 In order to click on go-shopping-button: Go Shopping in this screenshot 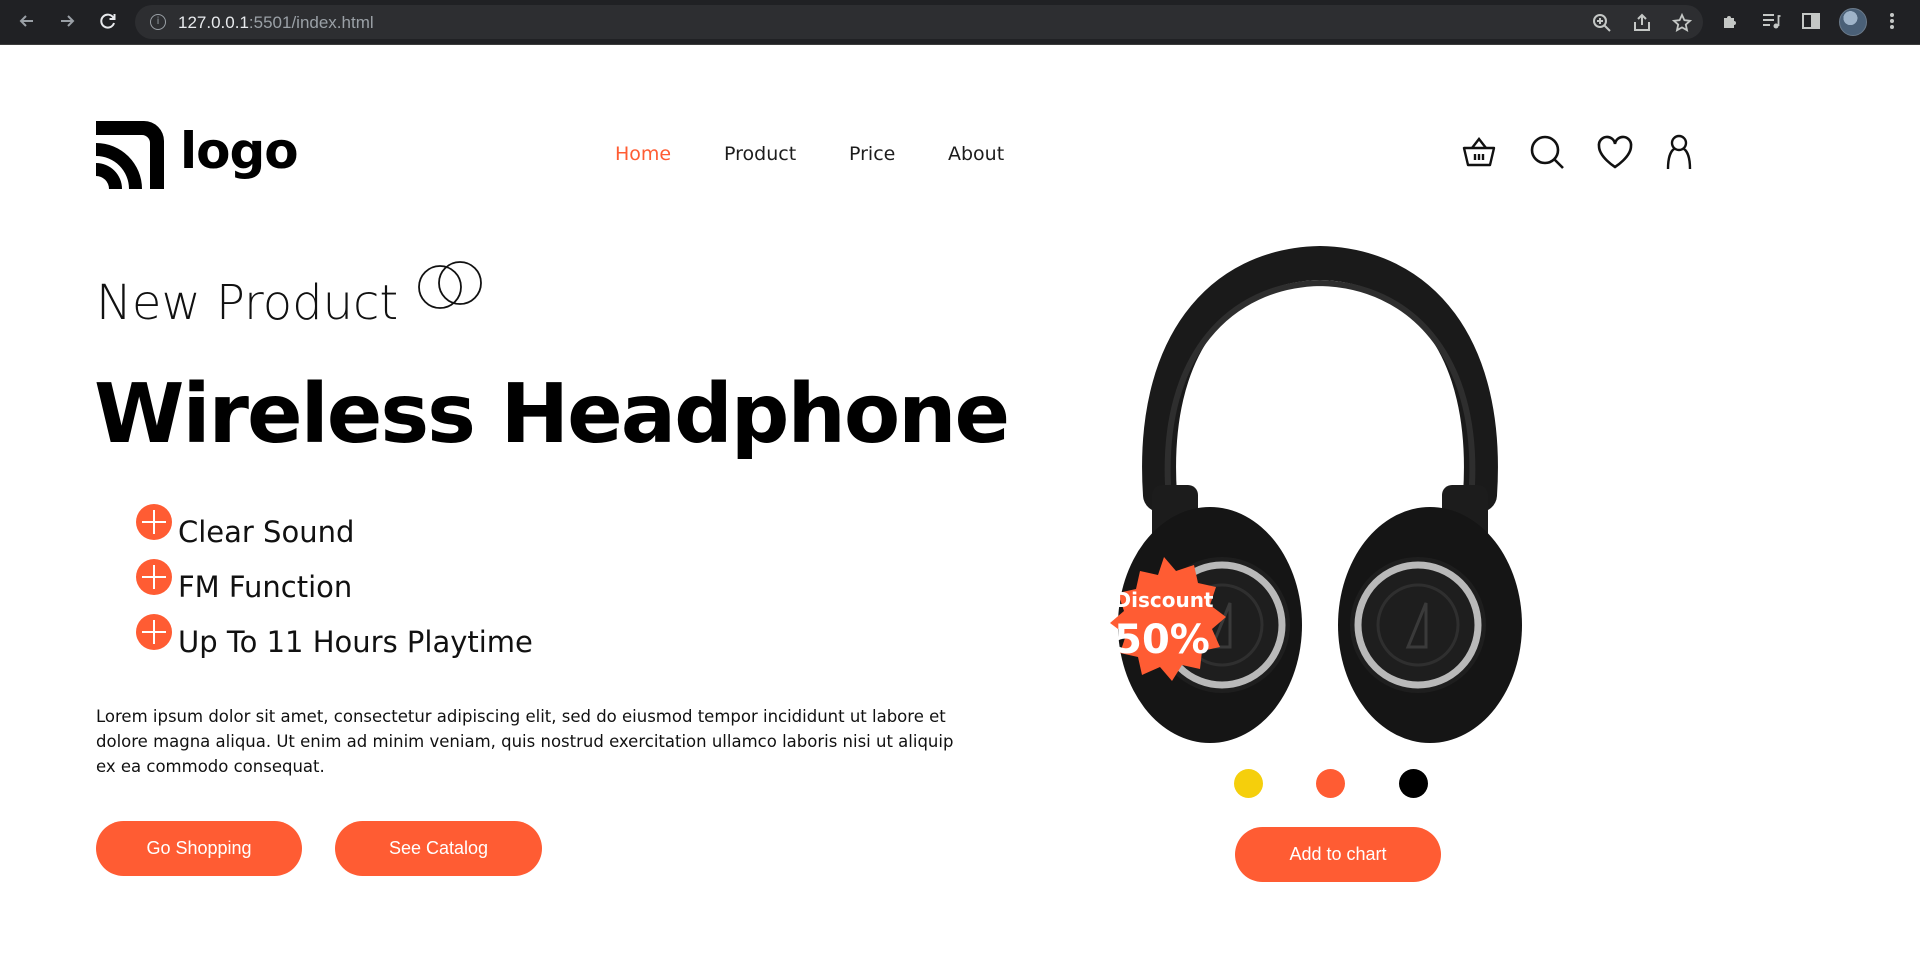, I will do `click(199, 848)`.